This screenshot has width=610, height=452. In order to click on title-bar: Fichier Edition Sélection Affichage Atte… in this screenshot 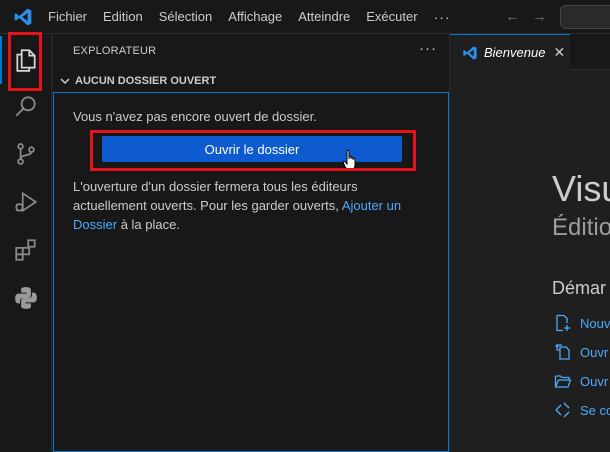, I will do `click(305, 17)`.